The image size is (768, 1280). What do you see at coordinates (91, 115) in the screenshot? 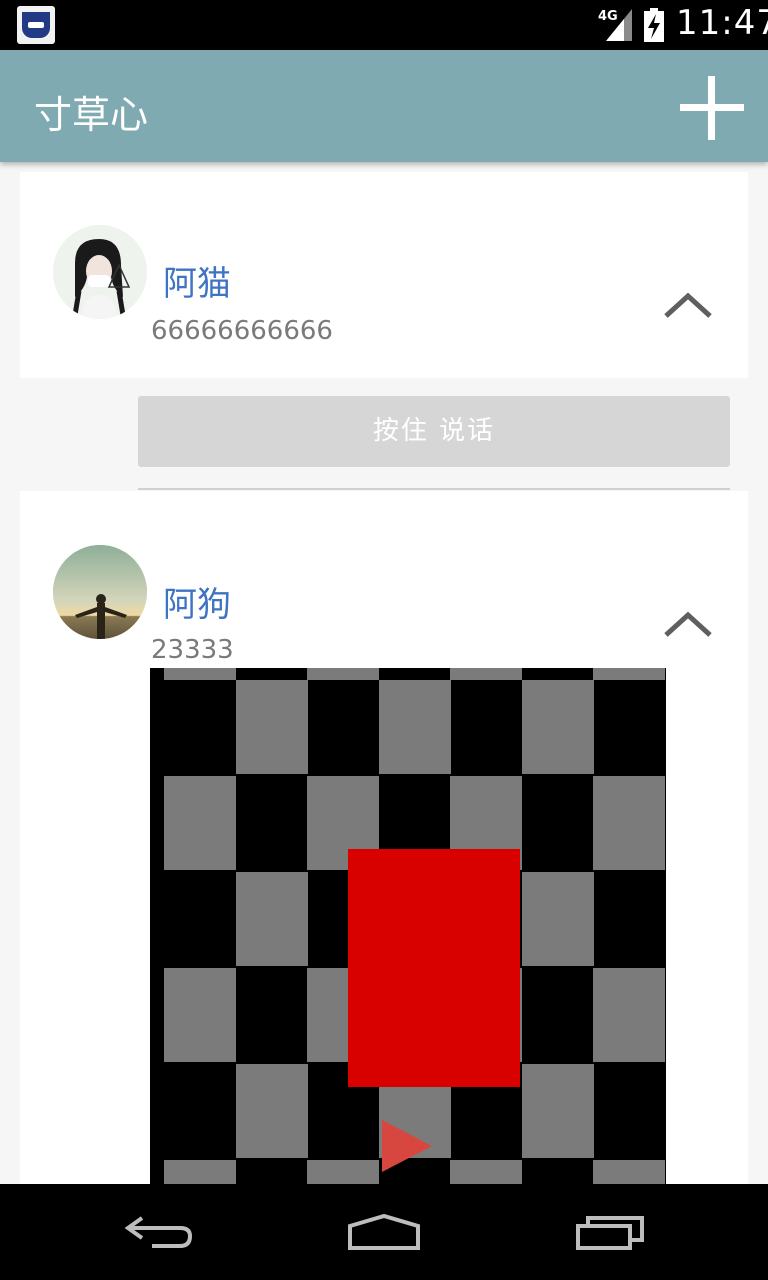
I see `app-title: 寸草心` at bounding box center [91, 115].